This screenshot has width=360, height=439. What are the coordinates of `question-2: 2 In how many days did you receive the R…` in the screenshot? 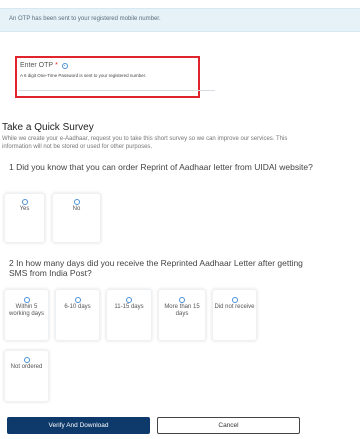 It's located at (156, 268).